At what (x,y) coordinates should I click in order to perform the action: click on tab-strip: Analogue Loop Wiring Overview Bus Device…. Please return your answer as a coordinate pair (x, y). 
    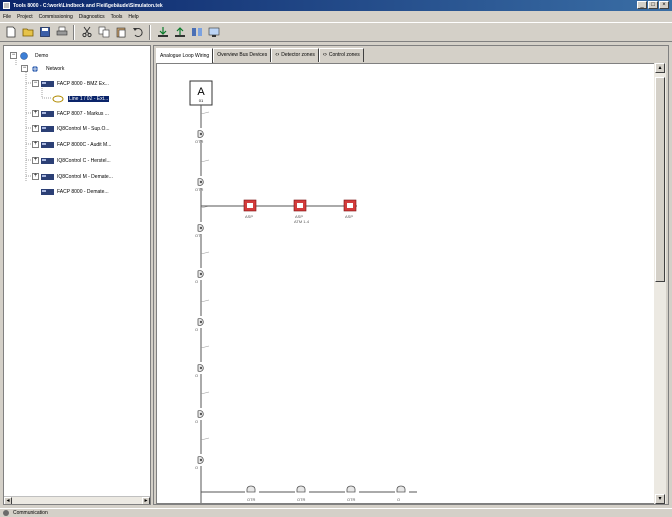
    Looking at the image, I should click on (260, 55).